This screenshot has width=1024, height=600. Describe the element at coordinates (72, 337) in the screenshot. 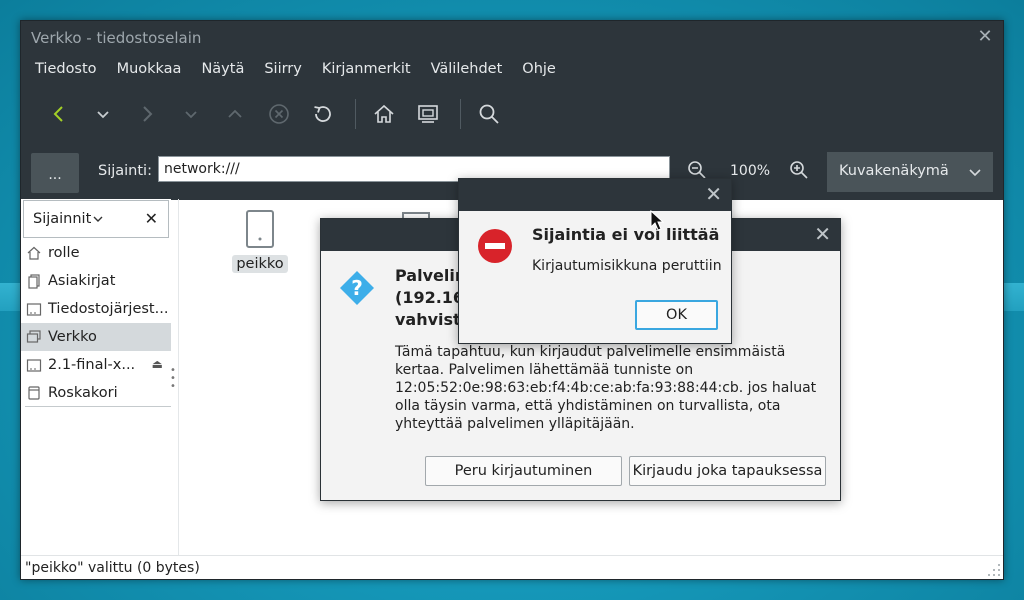

I see `sidebar-item-label: Verkko` at that location.